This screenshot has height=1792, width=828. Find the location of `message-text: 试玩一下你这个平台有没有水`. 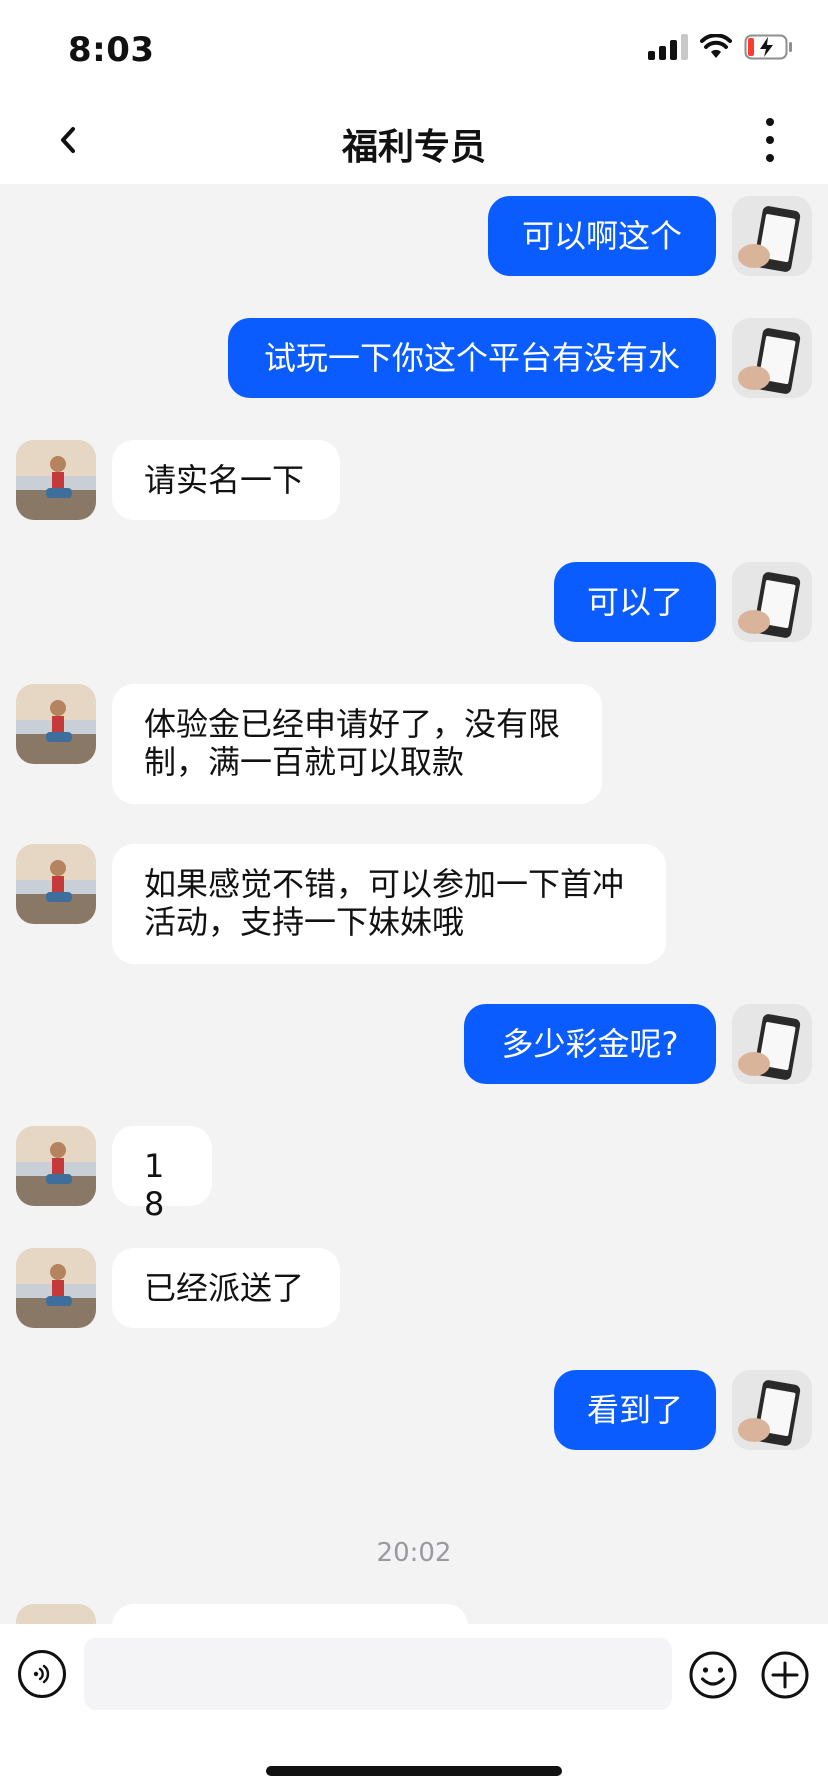

message-text: 试玩一下你这个平台有没有水 is located at coordinates (471, 358).